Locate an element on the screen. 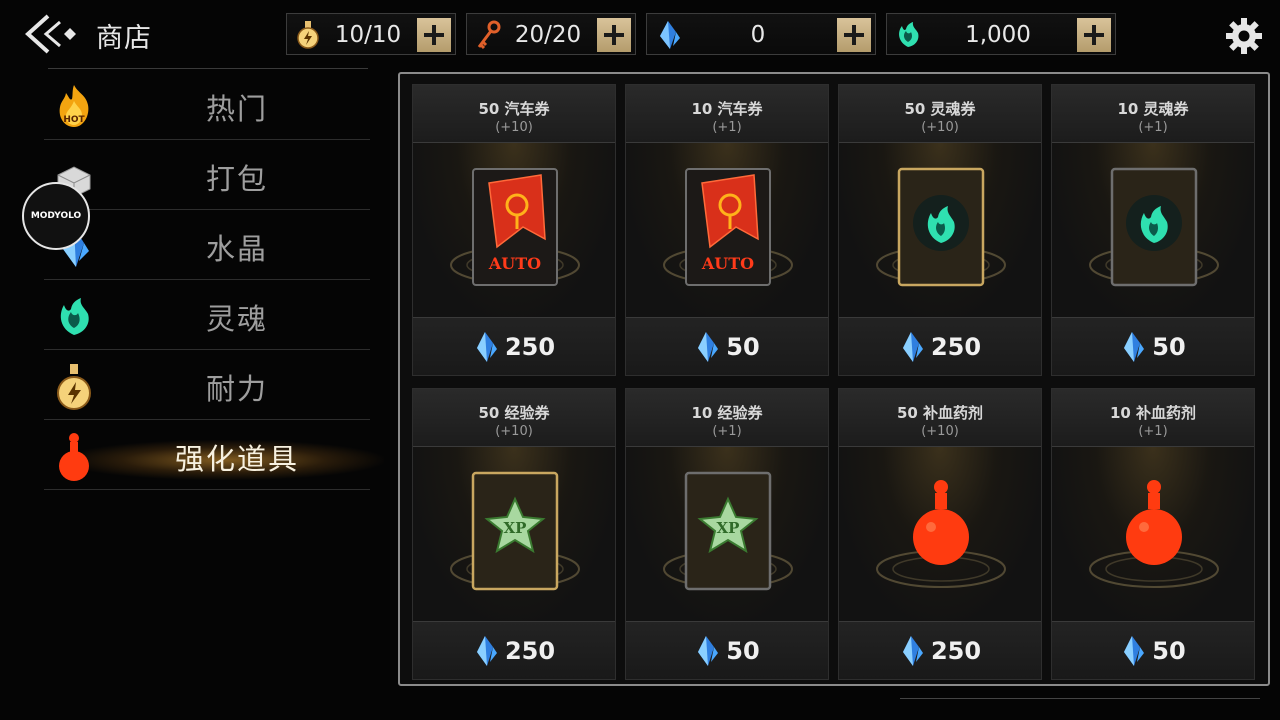 The width and height of the screenshot is (1280, 720). back-arrow-icon is located at coordinates (50, 34).